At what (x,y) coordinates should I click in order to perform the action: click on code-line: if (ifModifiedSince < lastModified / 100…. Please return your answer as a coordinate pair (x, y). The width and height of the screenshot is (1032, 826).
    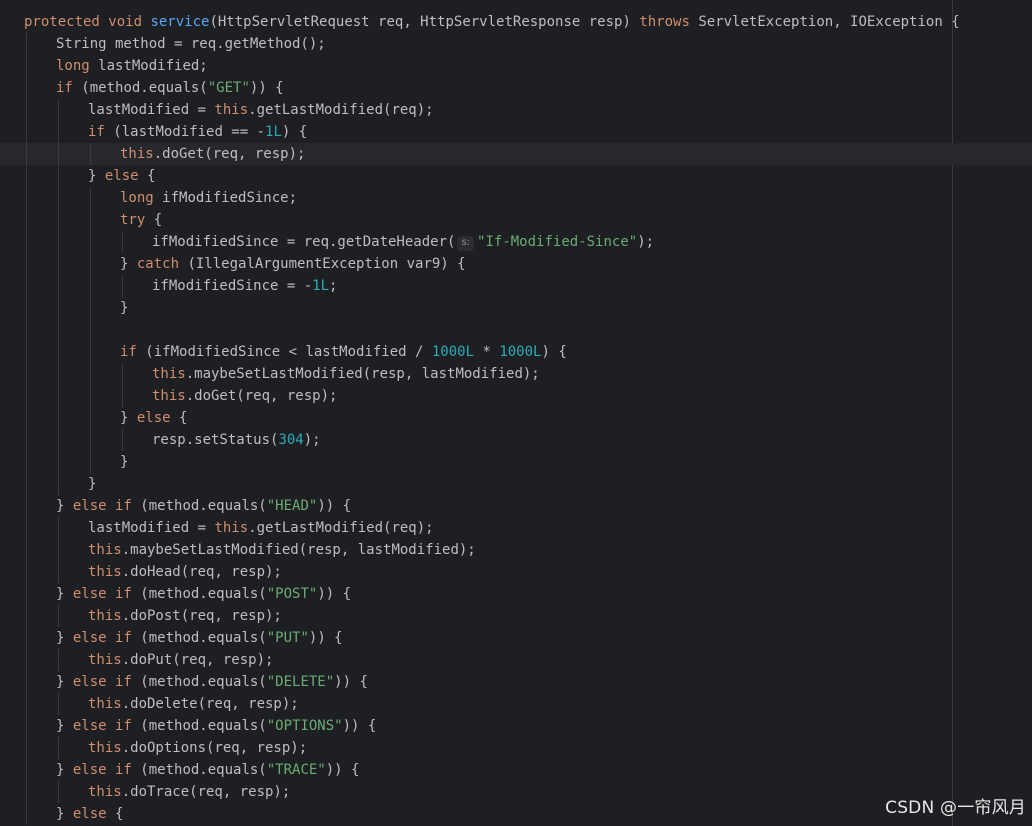
    Looking at the image, I should click on (516, 352).